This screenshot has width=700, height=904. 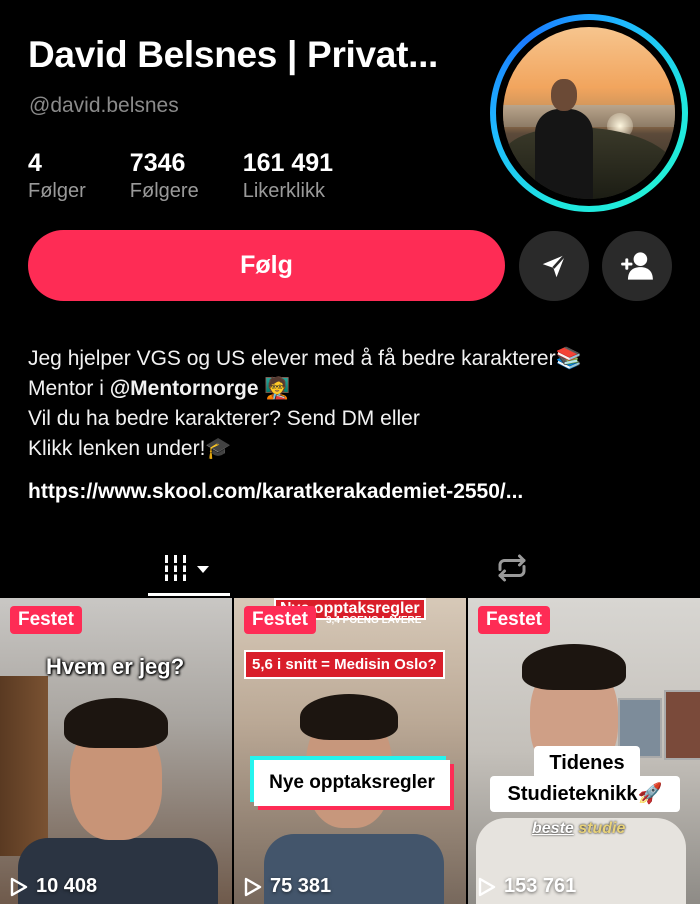 What do you see at coordinates (344, 664) in the screenshot?
I see `overlay-question: 5,6 i snitt = Medisin Oslo?` at bounding box center [344, 664].